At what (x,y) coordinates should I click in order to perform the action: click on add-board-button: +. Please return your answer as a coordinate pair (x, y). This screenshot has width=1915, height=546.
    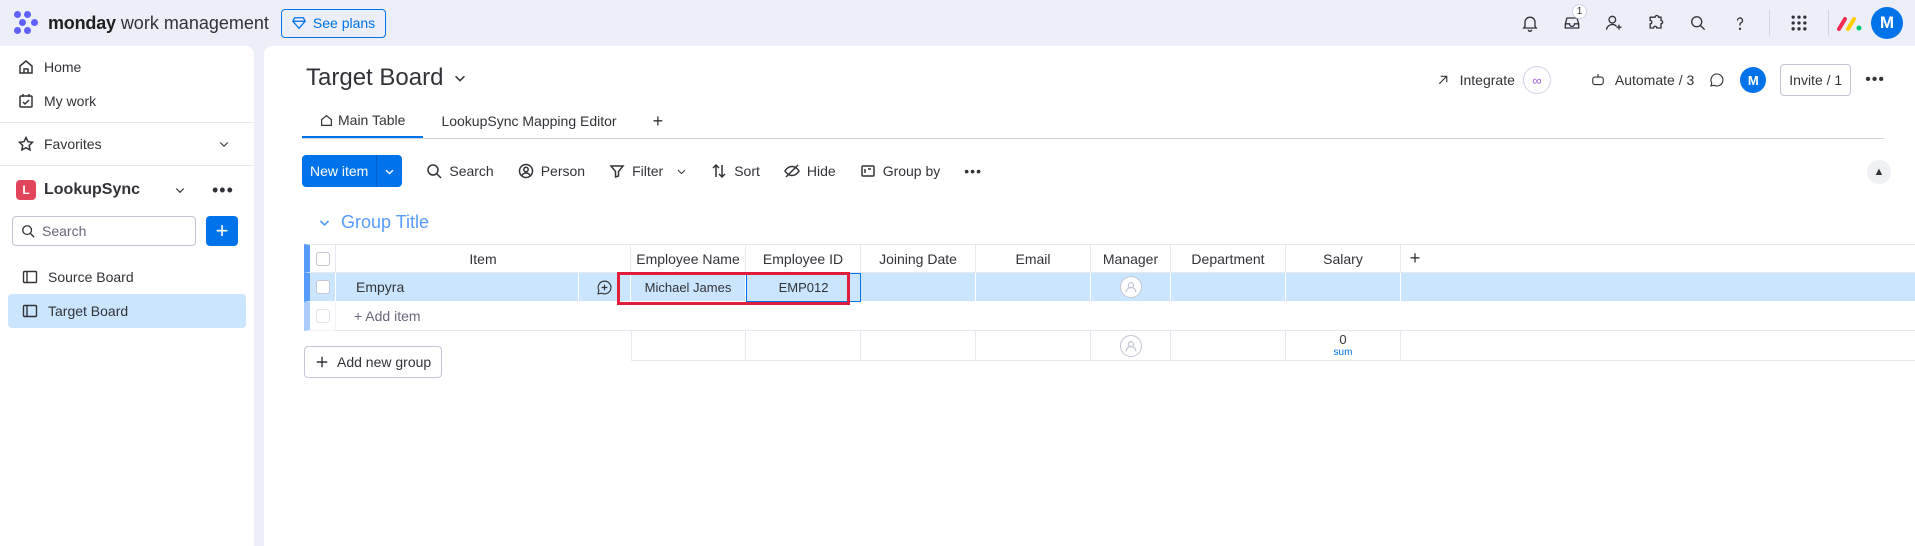
    Looking at the image, I should click on (222, 231).